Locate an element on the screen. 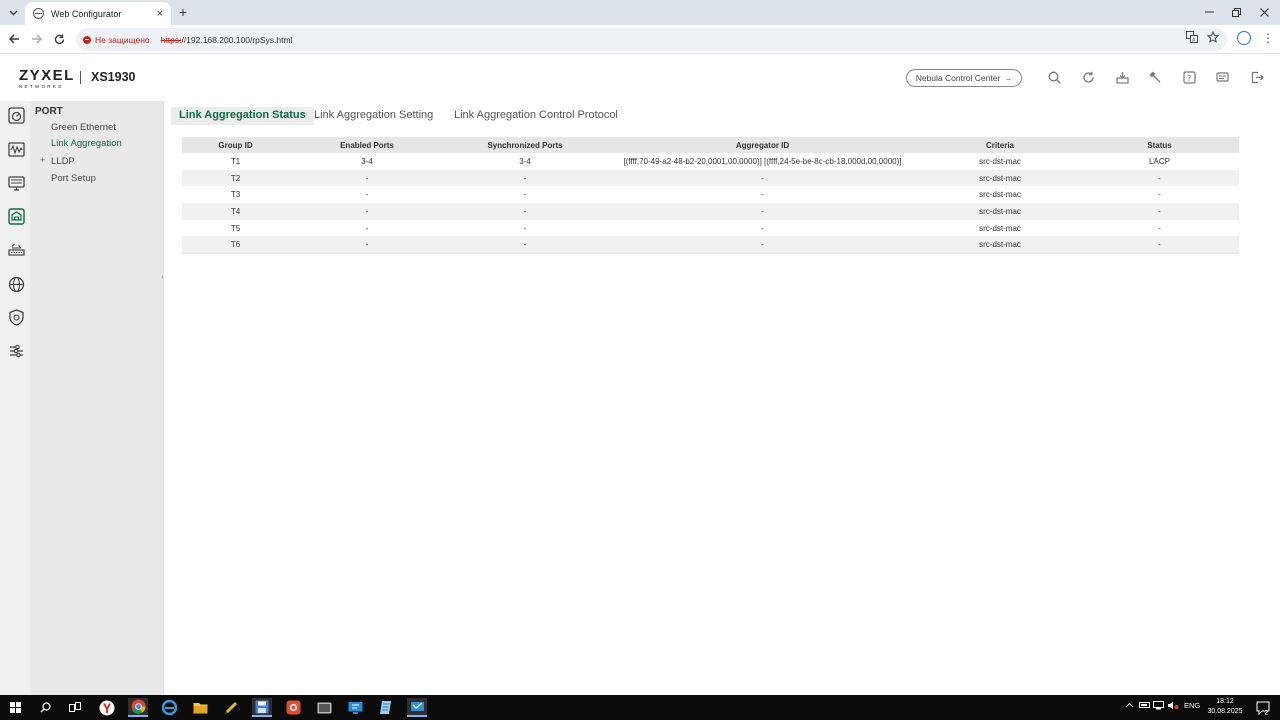  reload-button is located at coordinates (59, 39).